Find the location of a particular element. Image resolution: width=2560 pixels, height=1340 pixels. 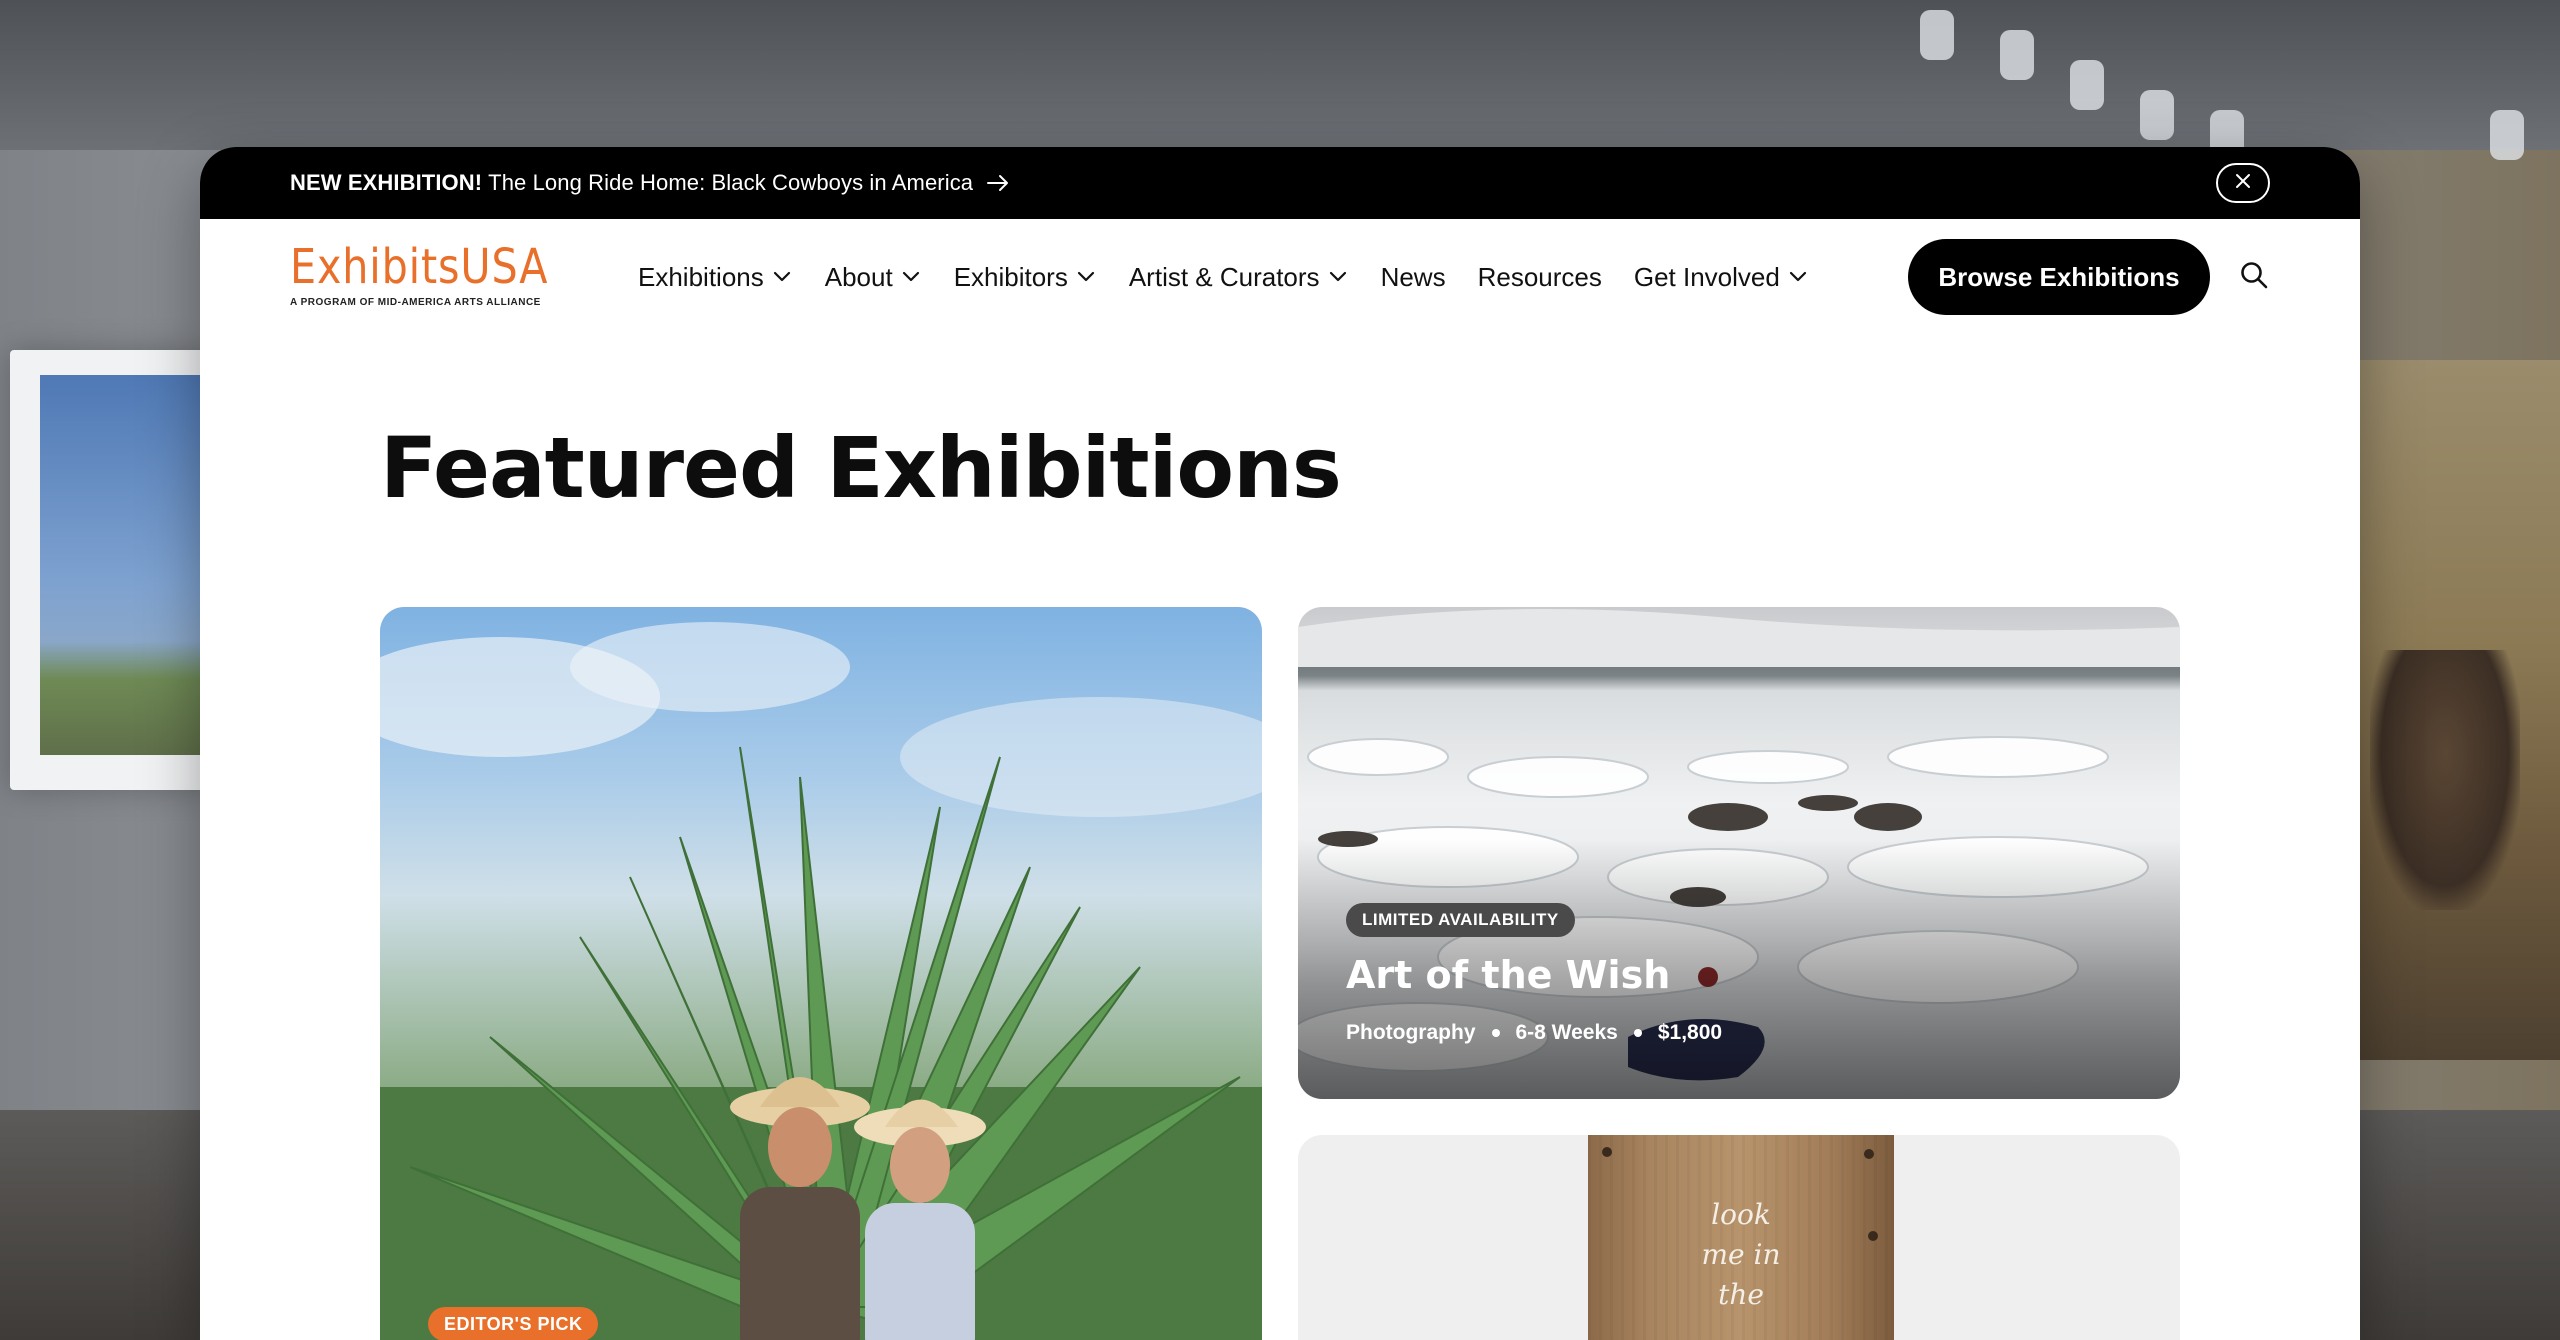

backdrop-ceiling is located at coordinates (1280, 75).